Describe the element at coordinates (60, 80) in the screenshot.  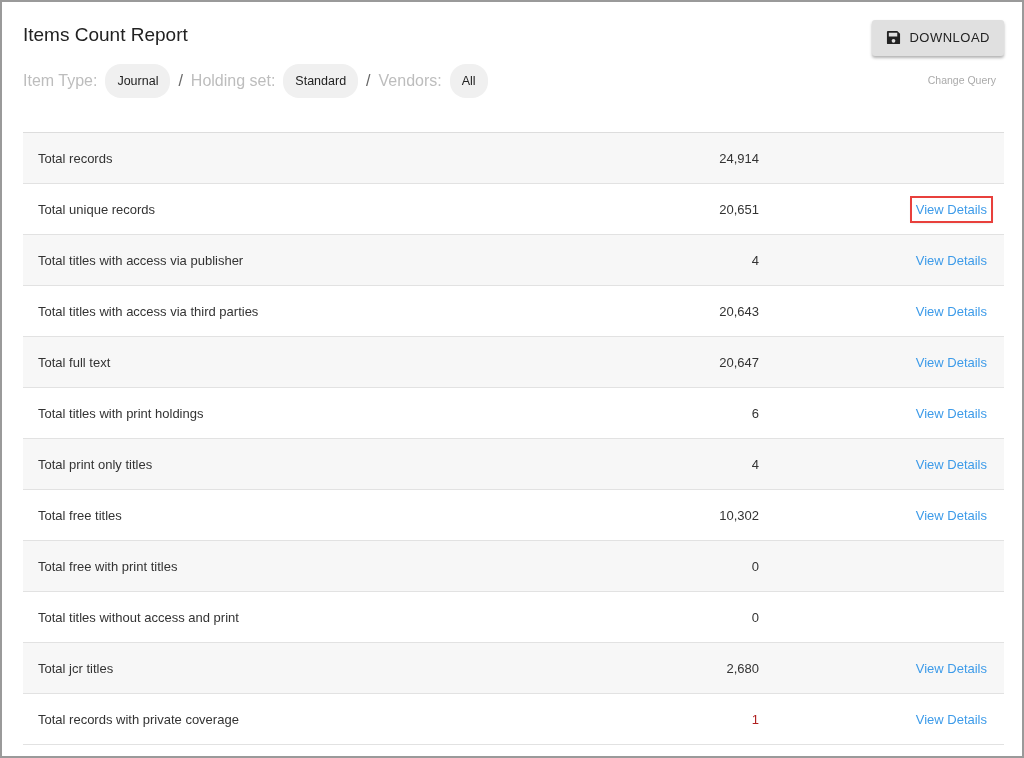
I see `filter-label: Item Type:` at that location.